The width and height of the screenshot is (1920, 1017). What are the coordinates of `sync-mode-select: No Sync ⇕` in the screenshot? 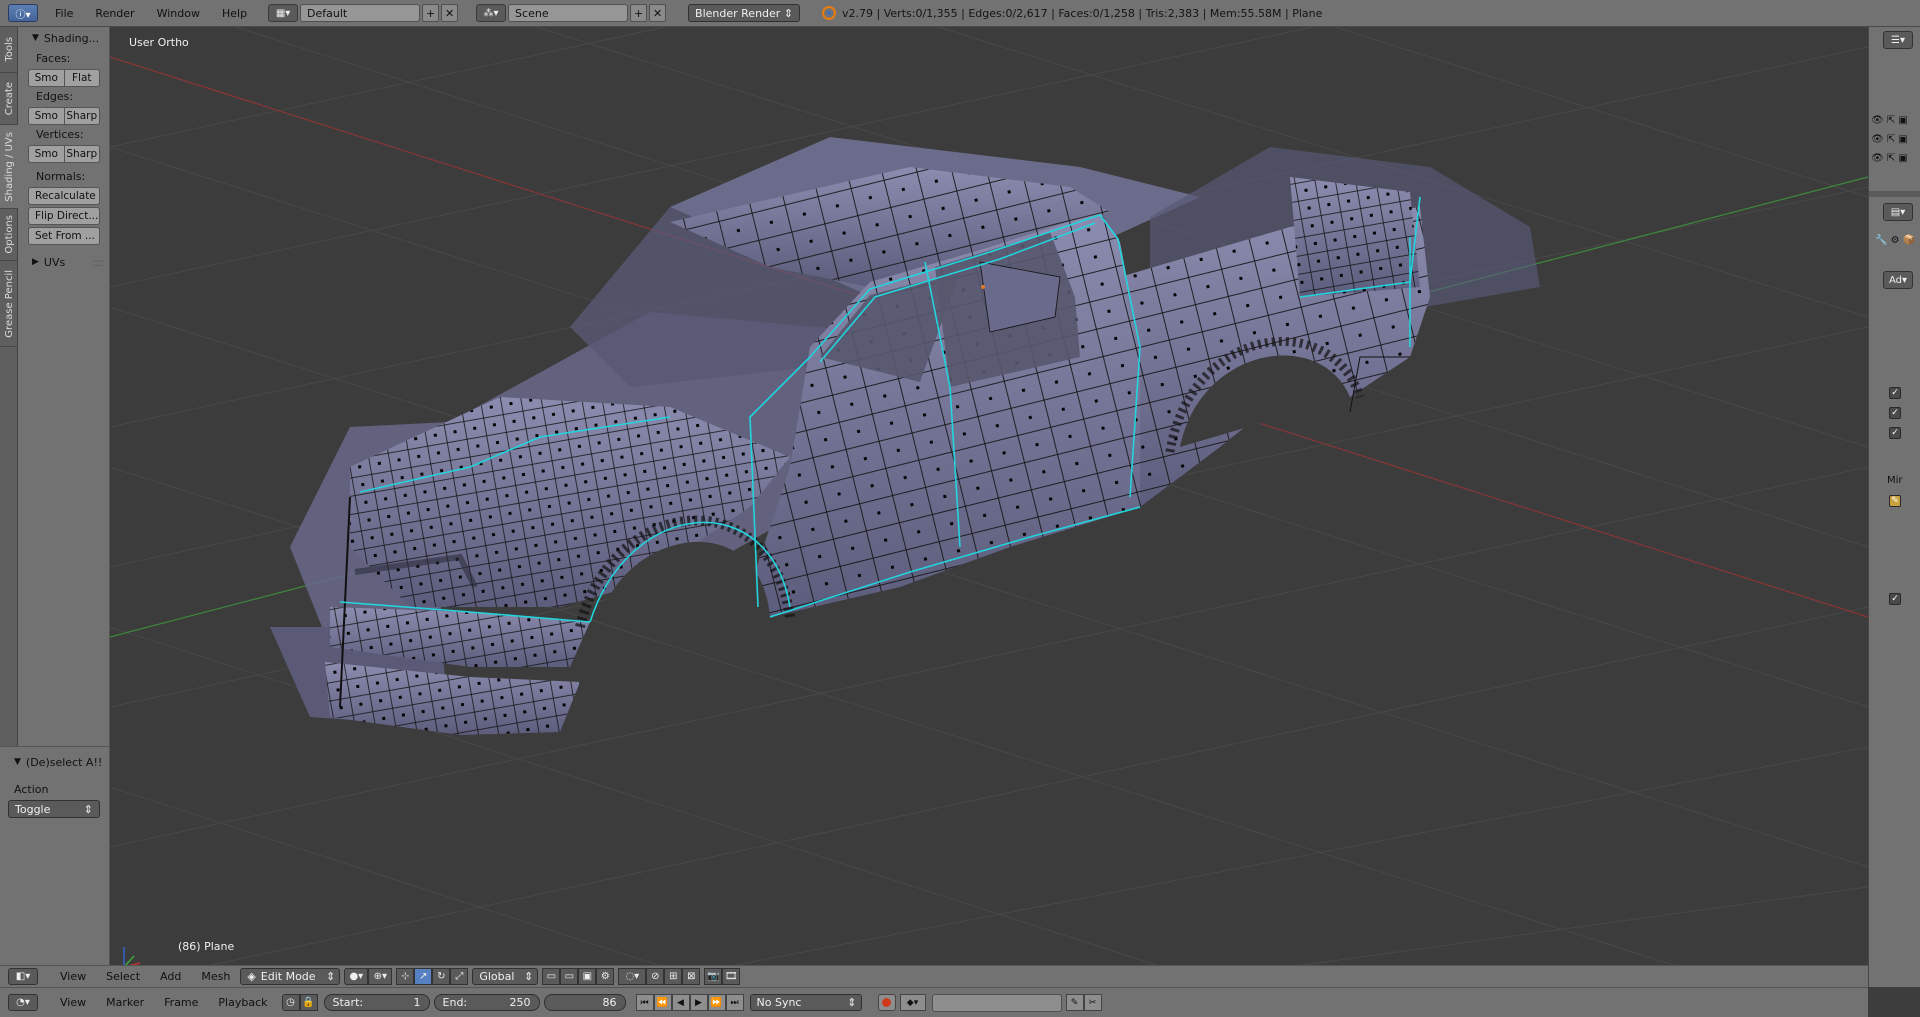 It's located at (805, 1002).